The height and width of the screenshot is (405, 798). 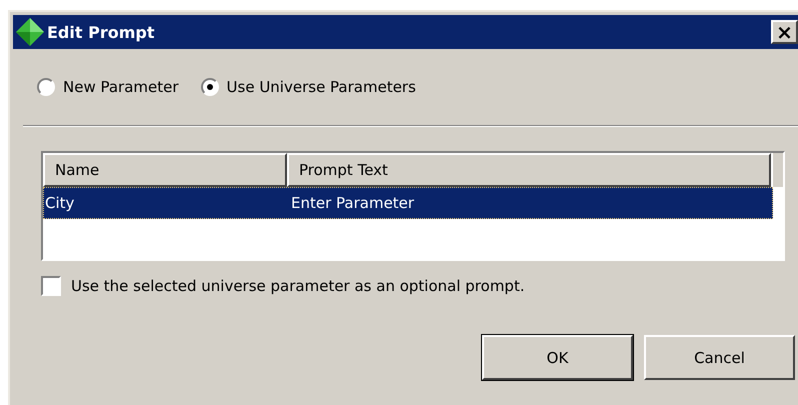 I want to click on table-cell-text: City, so click(x=60, y=203).